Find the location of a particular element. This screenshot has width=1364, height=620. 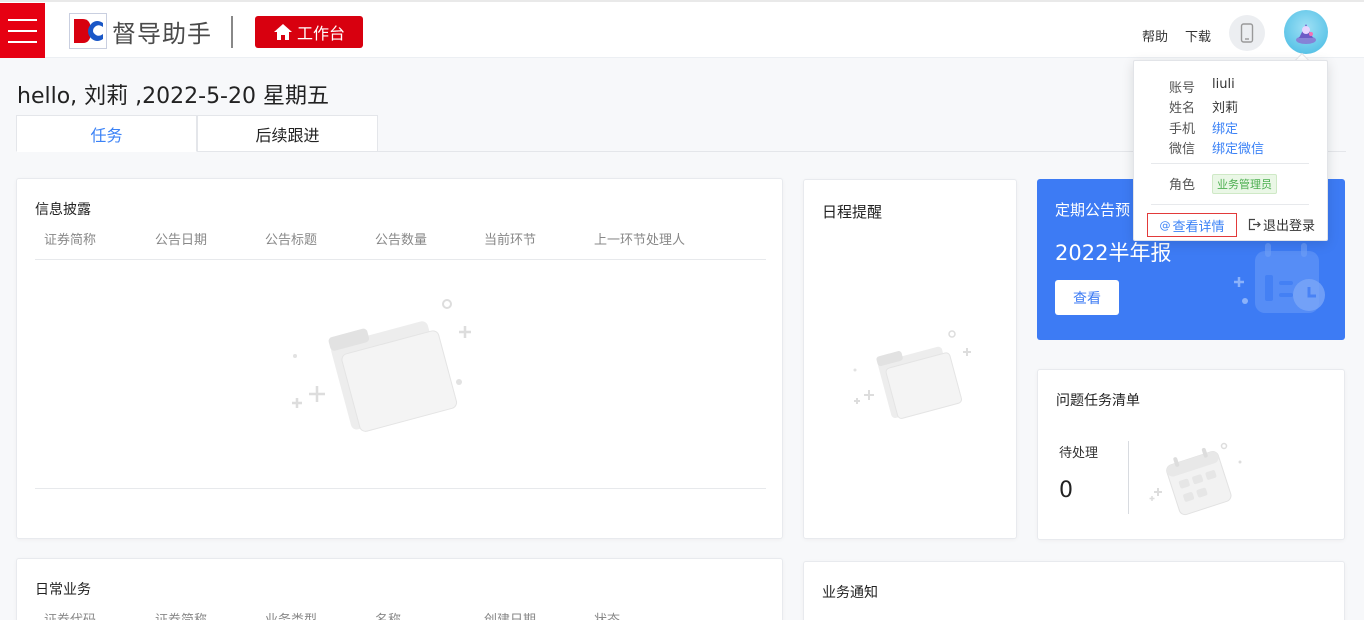

app-logo is located at coordinates (88, 31).